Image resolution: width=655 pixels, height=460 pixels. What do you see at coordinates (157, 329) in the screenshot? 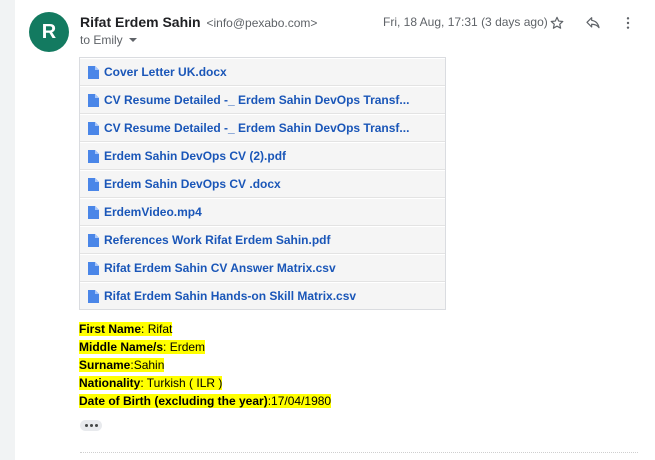
I see `field-value: : Rifat` at bounding box center [157, 329].